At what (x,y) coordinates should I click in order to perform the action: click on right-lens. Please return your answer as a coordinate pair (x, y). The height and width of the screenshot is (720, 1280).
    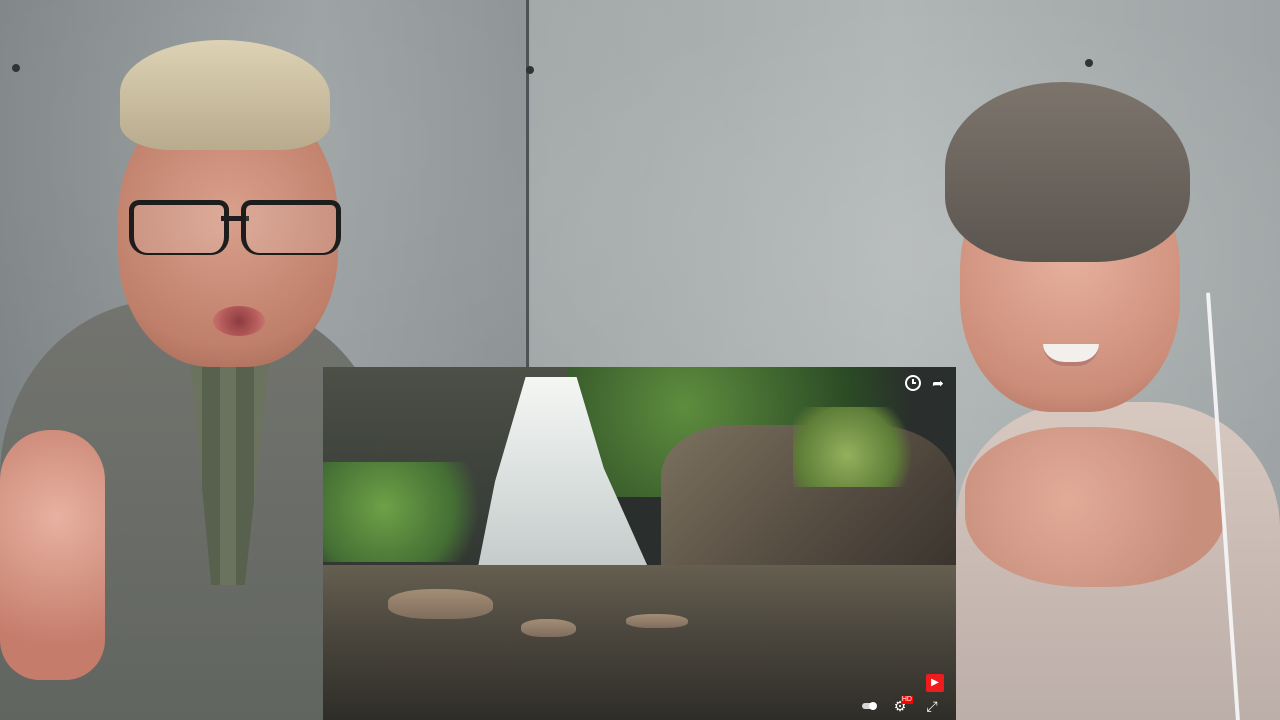
    Looking at the image, I should click on (291, 227).